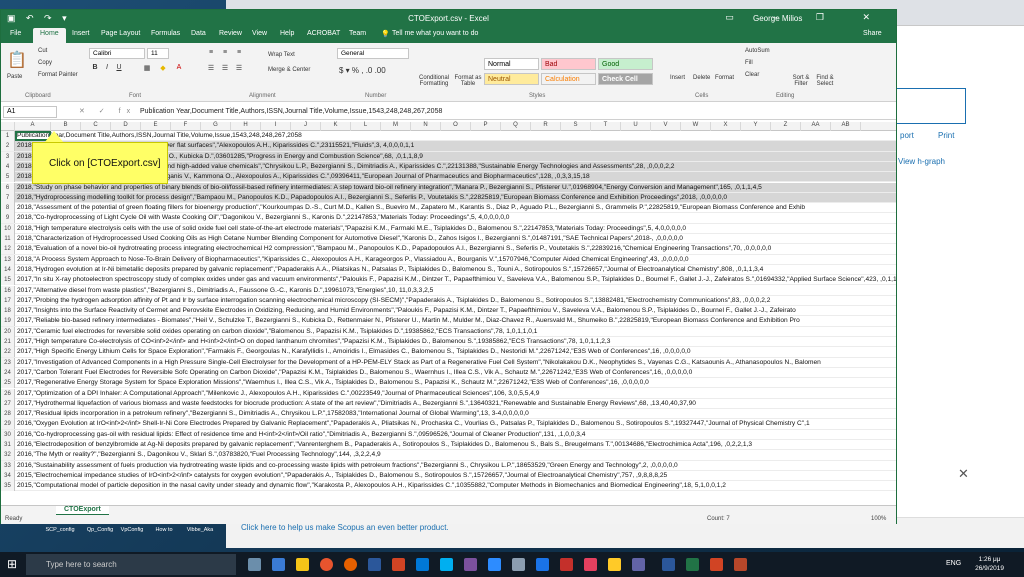  What do you see at coordinates (147, 69) in the screenshot?
I see `borders-icon: ▦` at bounding box center [147, 69].